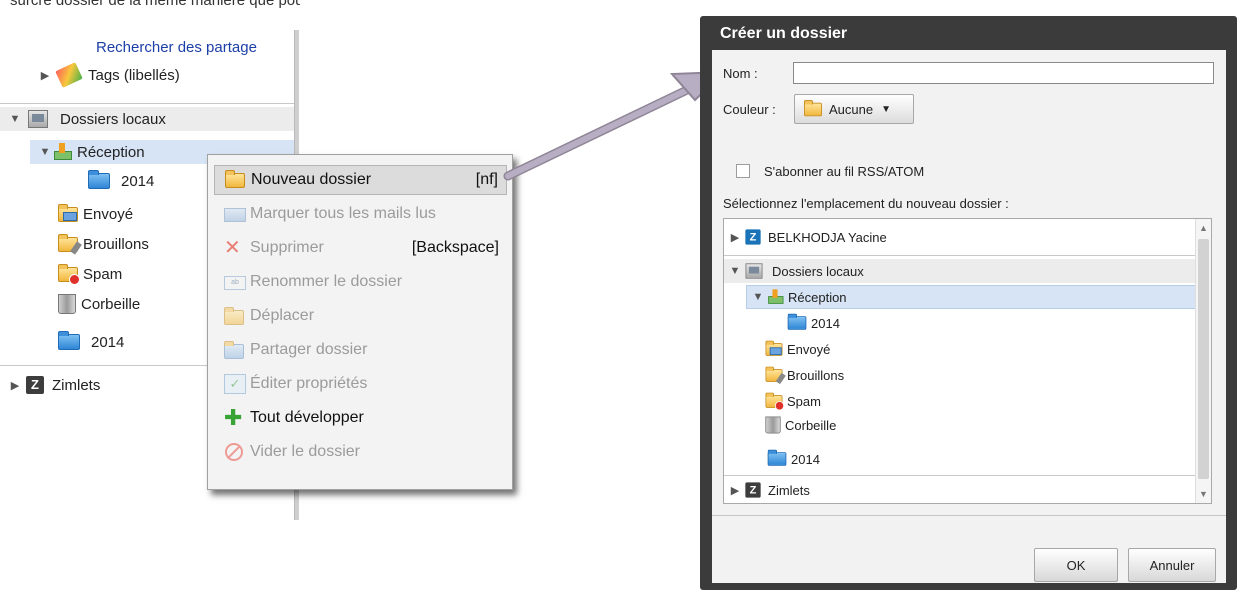 This screenshot has width=1241, height=592. I want to click on cancel-button: Annuler, so click(1172, 565).